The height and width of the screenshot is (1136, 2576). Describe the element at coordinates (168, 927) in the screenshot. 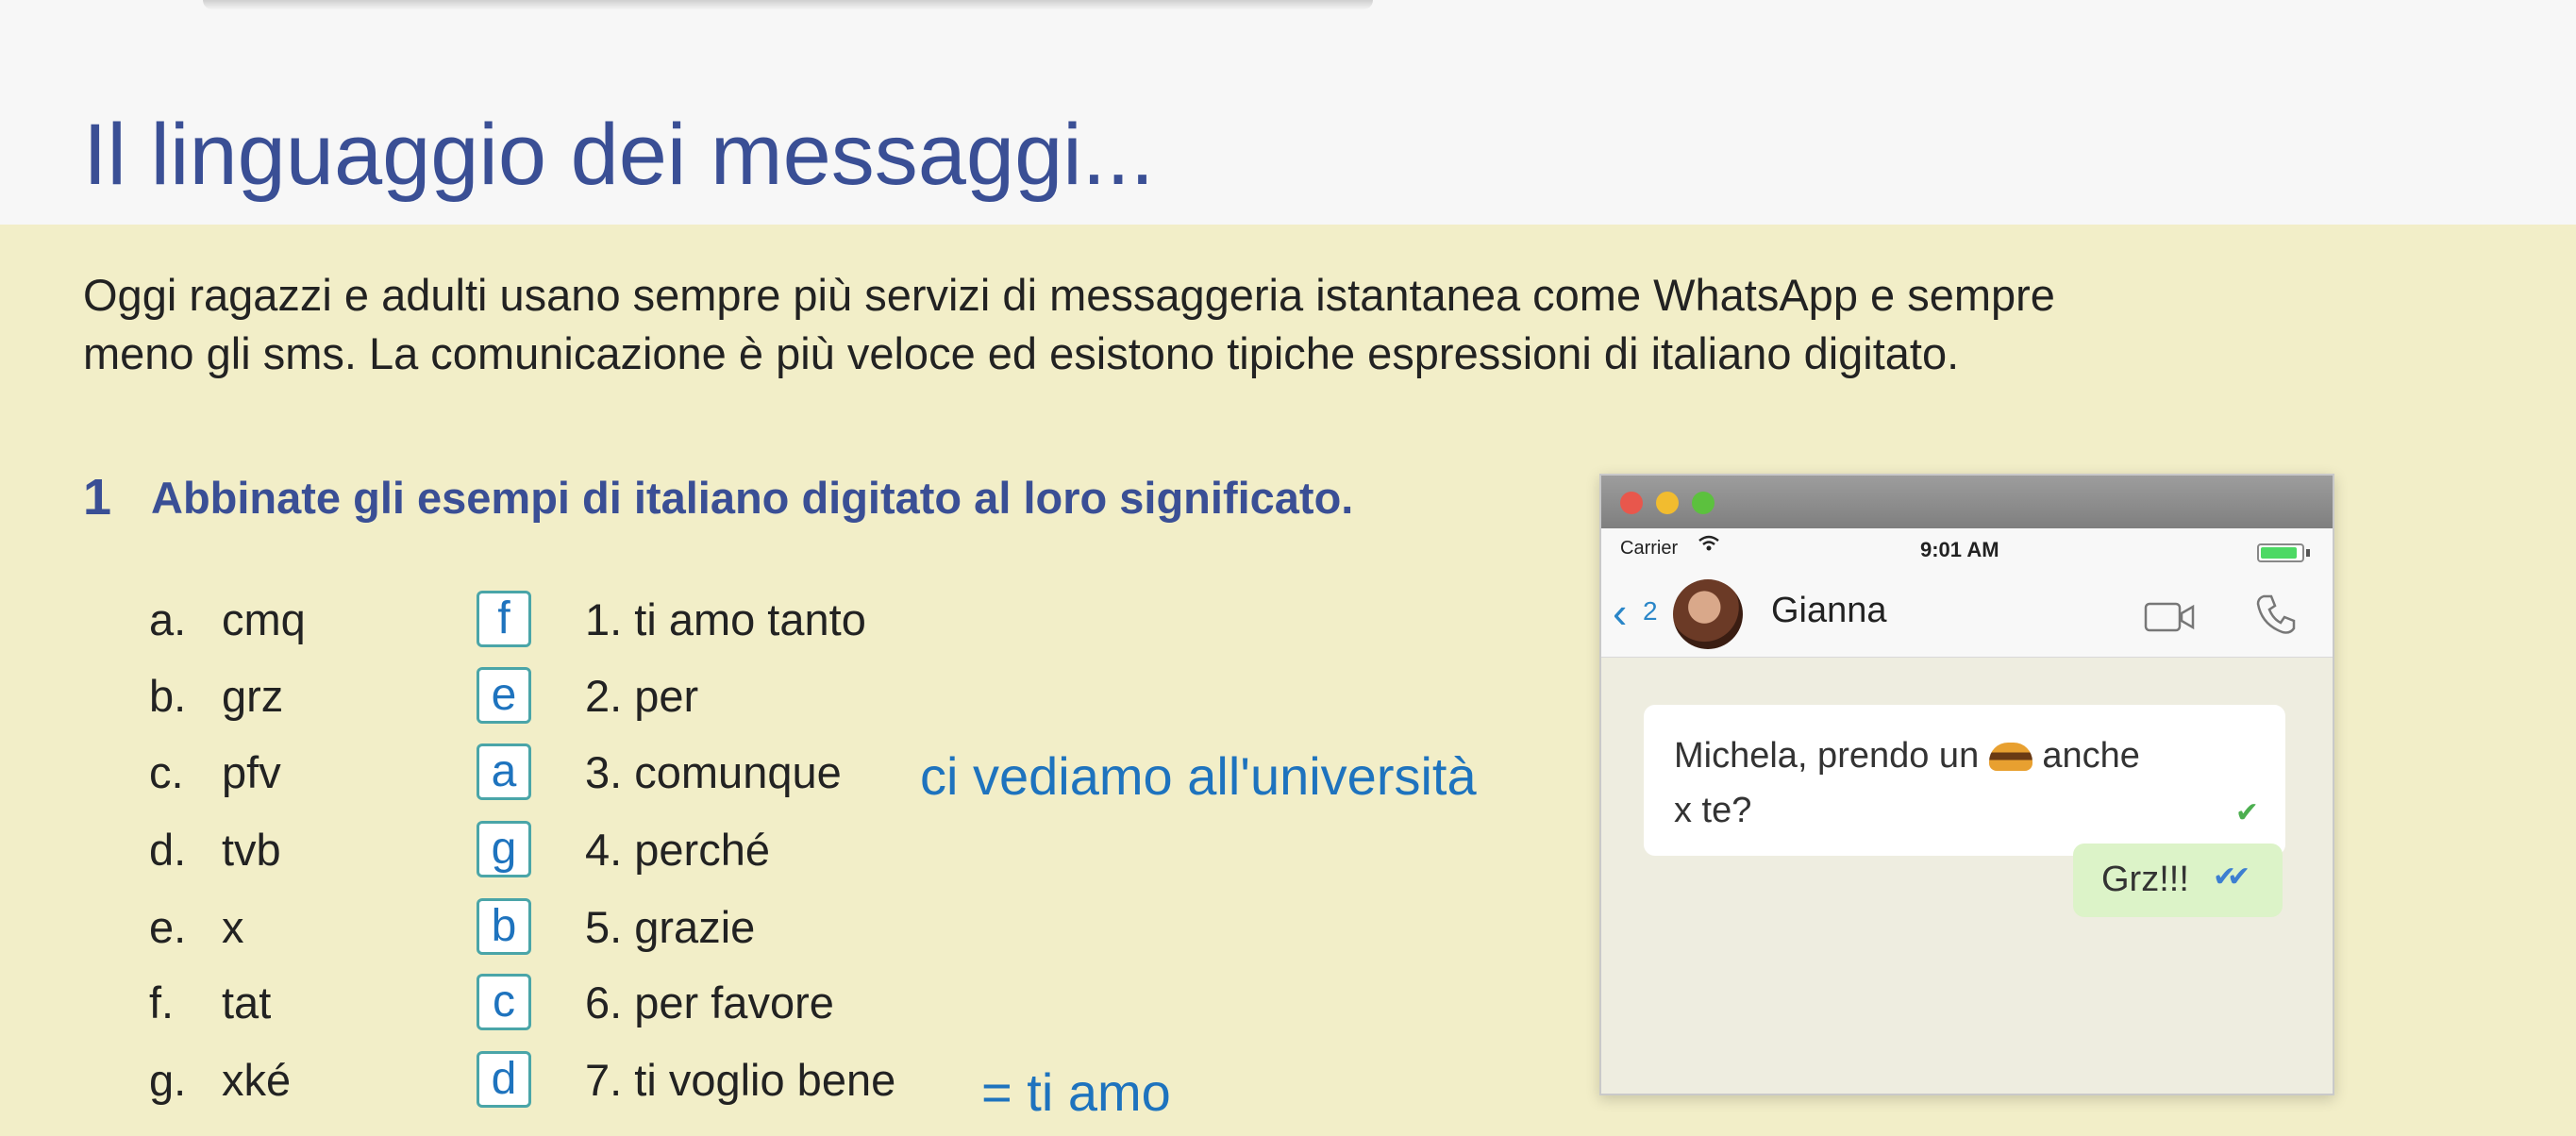

I see `row-letter: e.` at that location.